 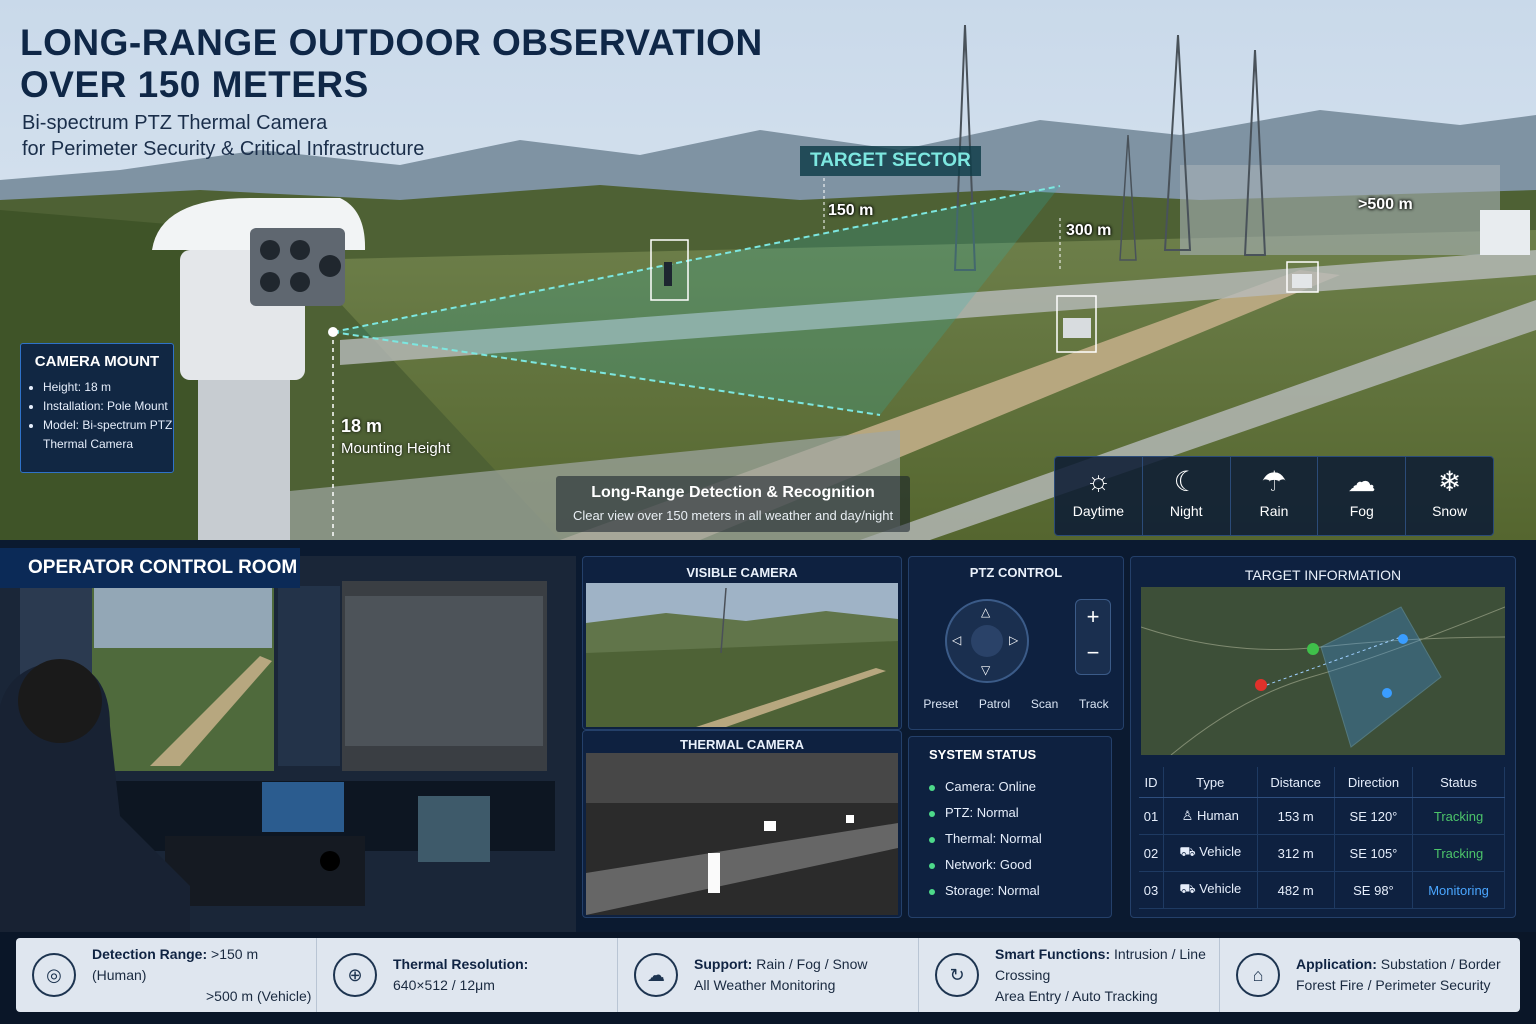 What do you see at coordinates (1361, 511) in the screenshot?
I see `weather-label: Fog` at bounding box center [1361, 511].